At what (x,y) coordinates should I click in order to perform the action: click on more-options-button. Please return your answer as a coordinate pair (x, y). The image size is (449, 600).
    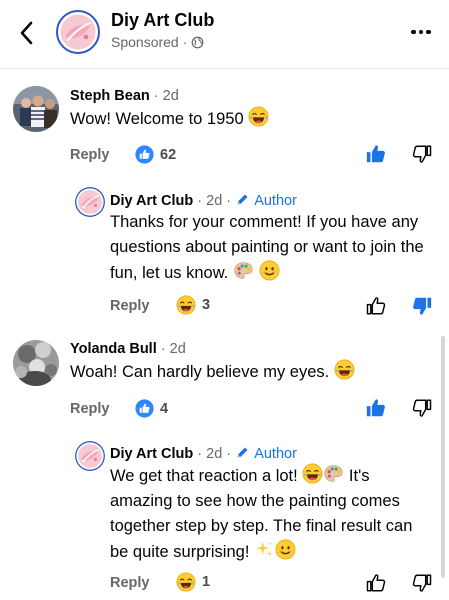
    Looking at the image, I should click on (421, 32).